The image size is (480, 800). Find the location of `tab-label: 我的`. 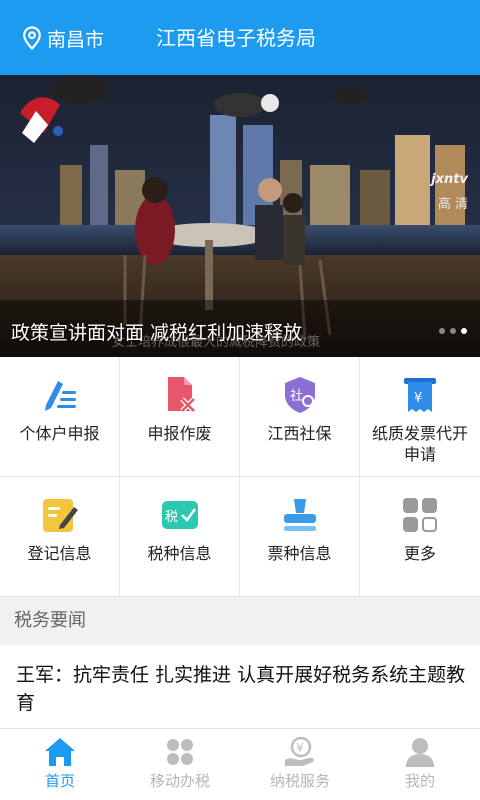

tab-label: 我的 is located at coordinates (419, 781).